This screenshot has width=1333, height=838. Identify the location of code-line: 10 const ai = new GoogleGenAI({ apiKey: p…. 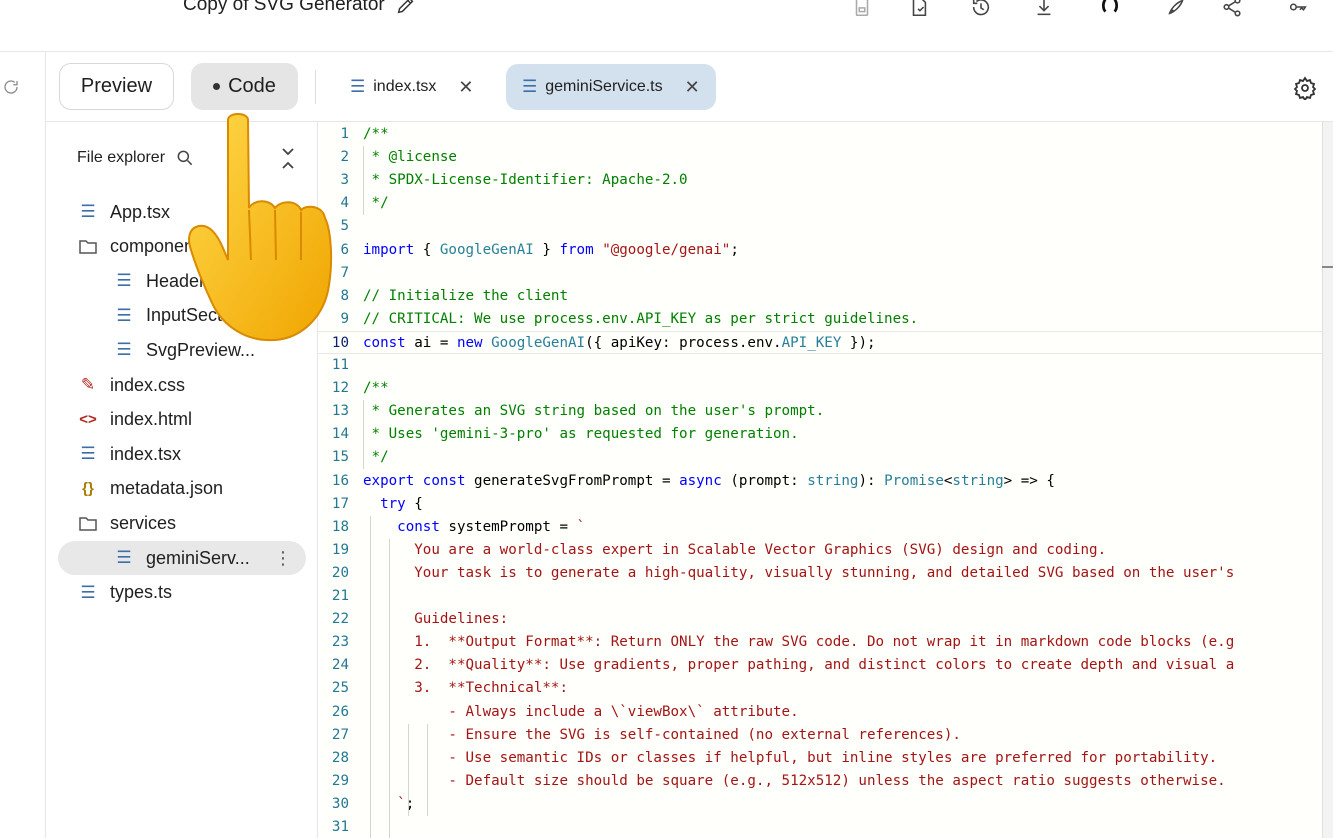
(825, 342).